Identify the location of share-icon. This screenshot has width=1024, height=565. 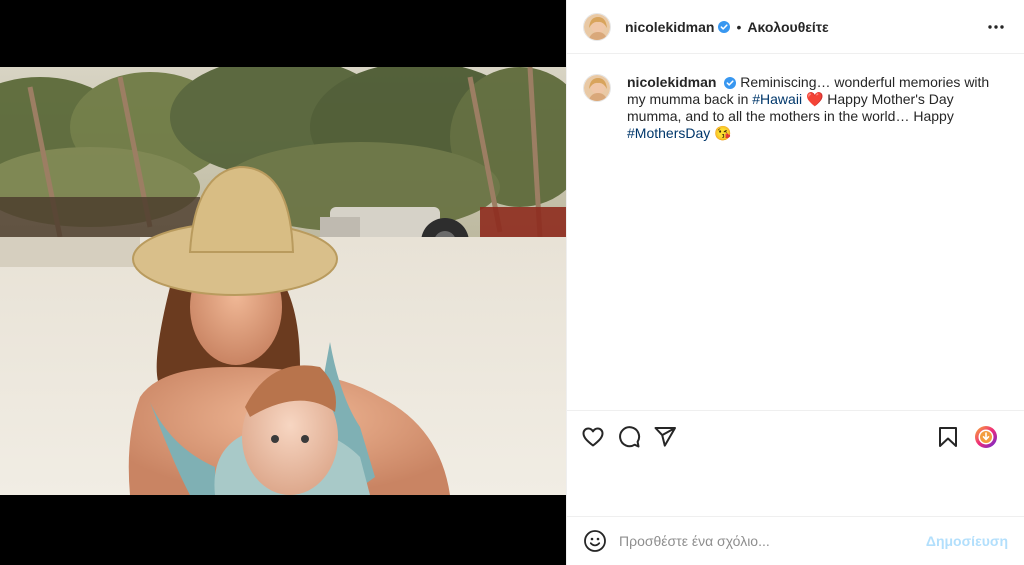
(665, 437).